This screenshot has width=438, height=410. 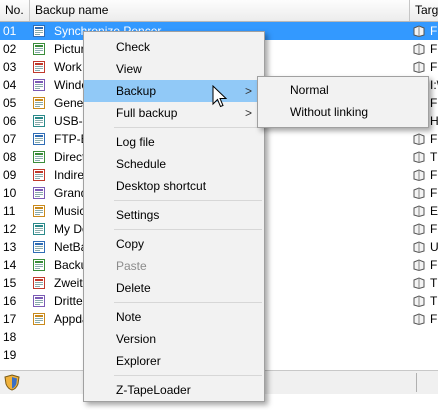 What do you see at coordinates (10, 355) in the screenshot?
I see `row-number: 19` at bounding box center [10, 355].